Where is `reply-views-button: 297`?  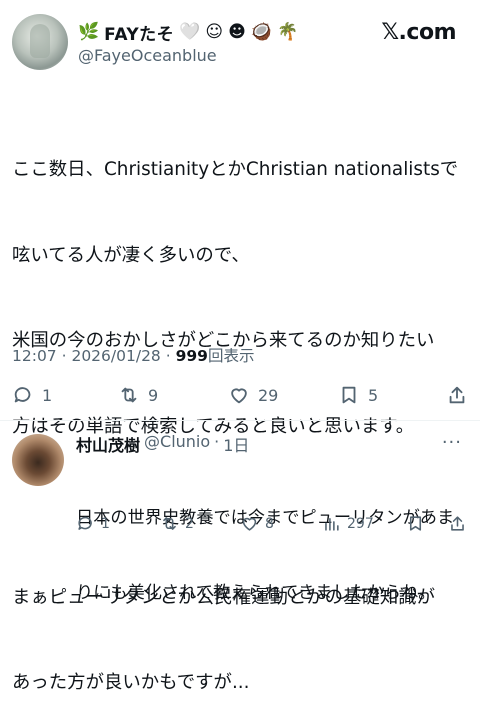 reply-views-button: 297 is located at coordinates (348, 523).